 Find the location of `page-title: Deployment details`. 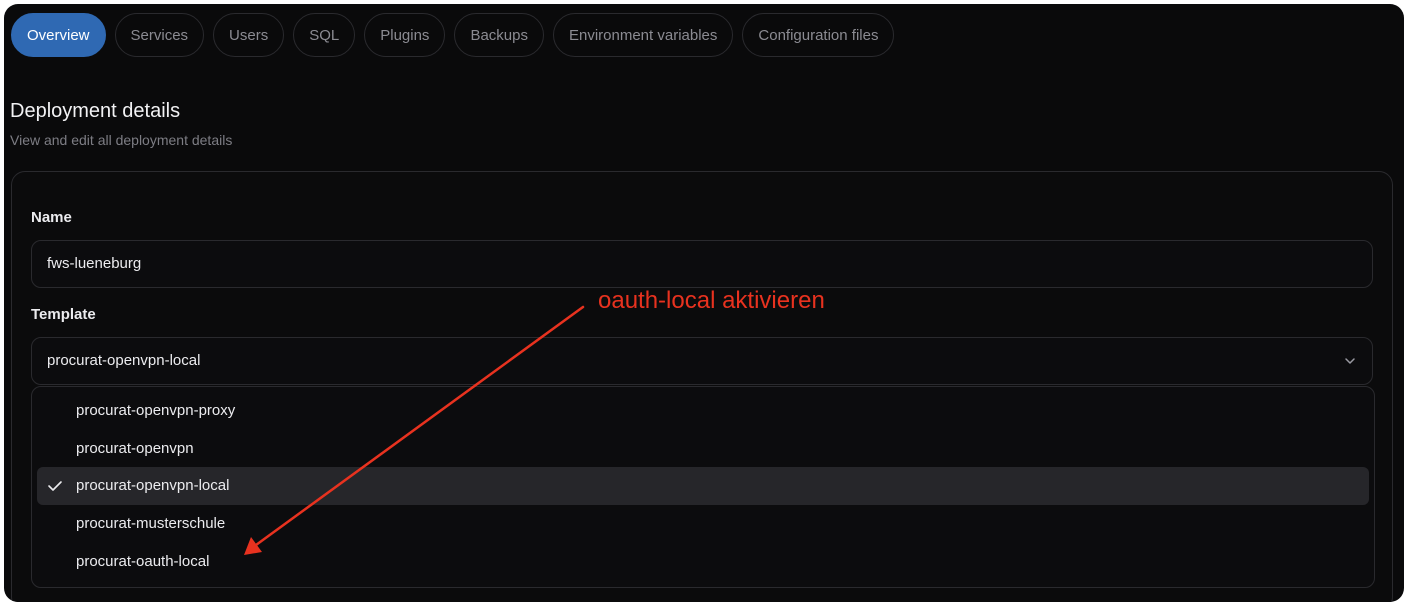

page-title: Deployment details is located at coordinates (95, 111).